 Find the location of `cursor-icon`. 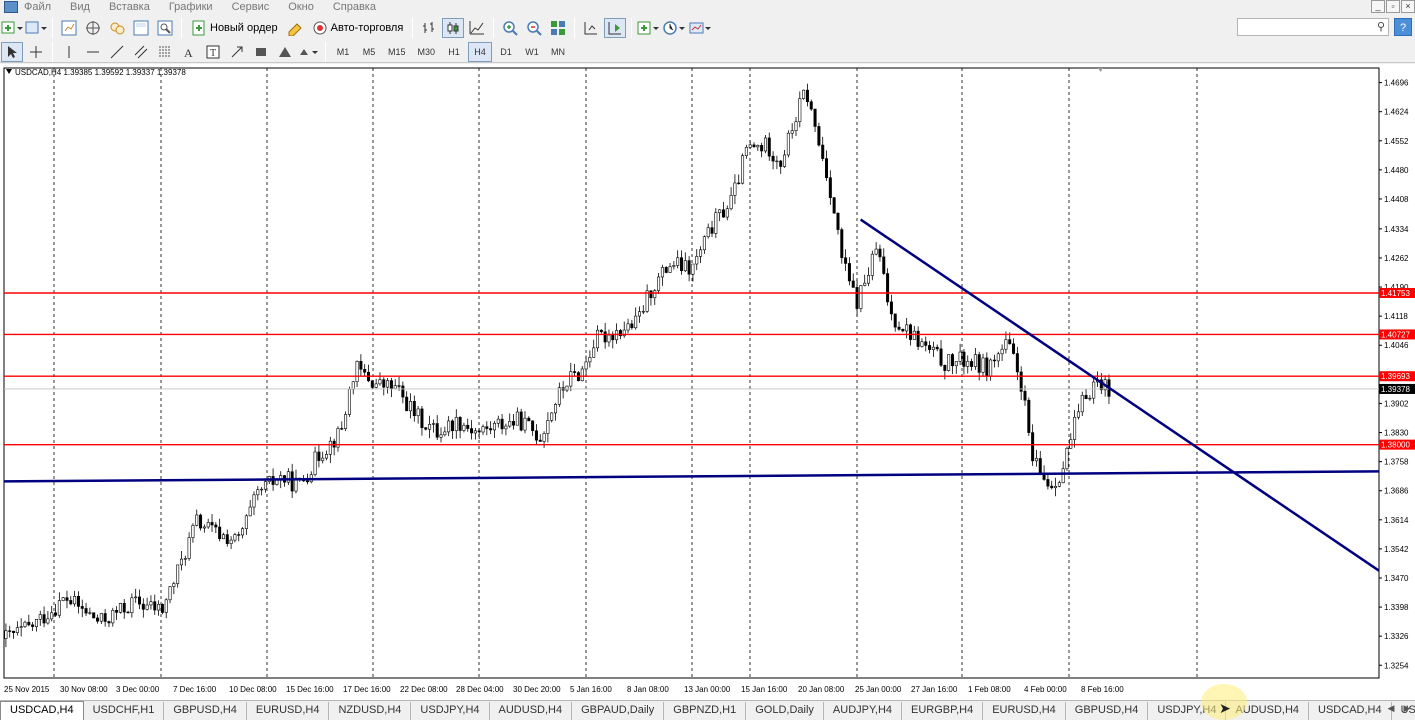

cursor-icon is located at coordinates (12, 51).